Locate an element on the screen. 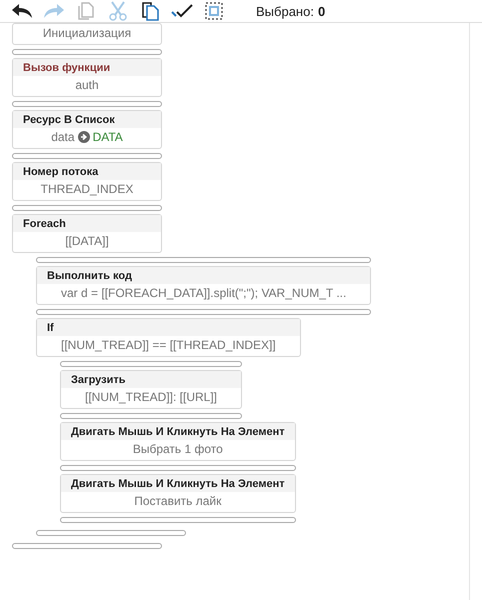  action-block: Ресурс В Список data DATA is located at coordinates (87, 129).